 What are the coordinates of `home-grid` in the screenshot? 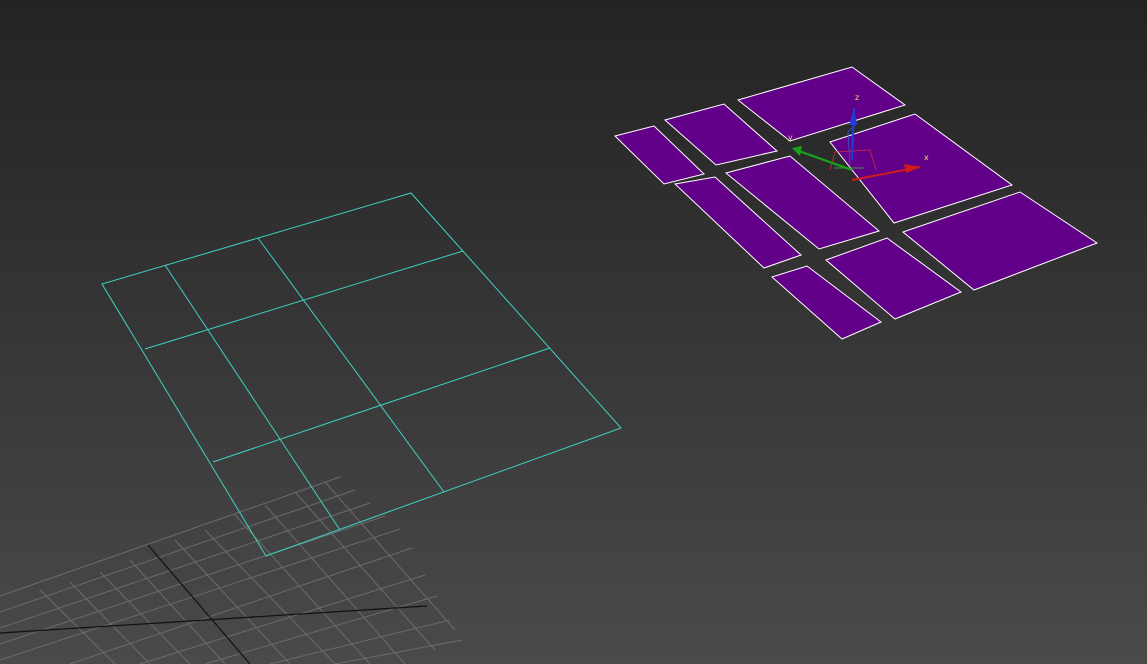 It's located at (231, 570).